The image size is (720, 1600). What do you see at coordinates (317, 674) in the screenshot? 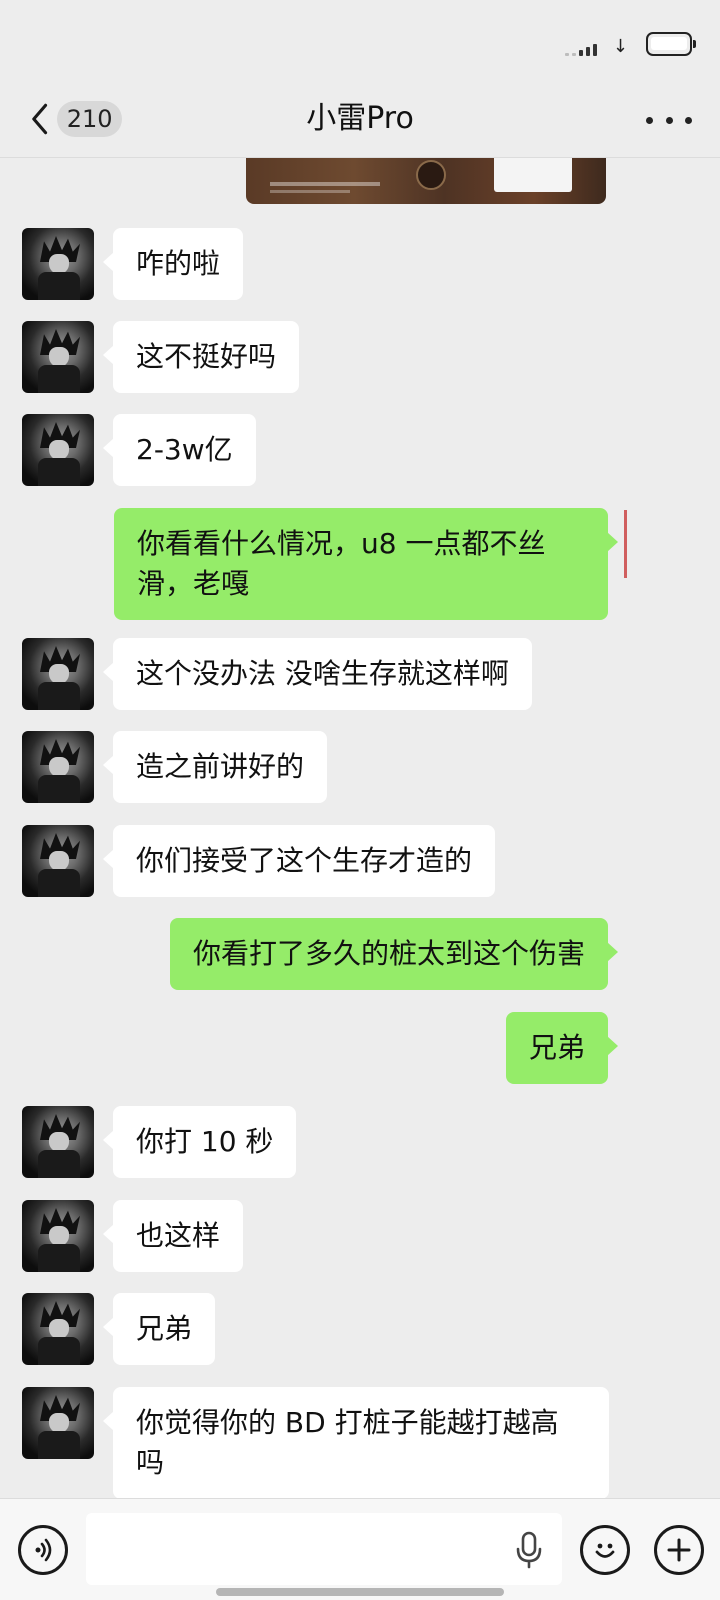
I see `incoming-message-bubble: 这个没办法 没啥生存就这样啊` at bounding box center [317, 674].